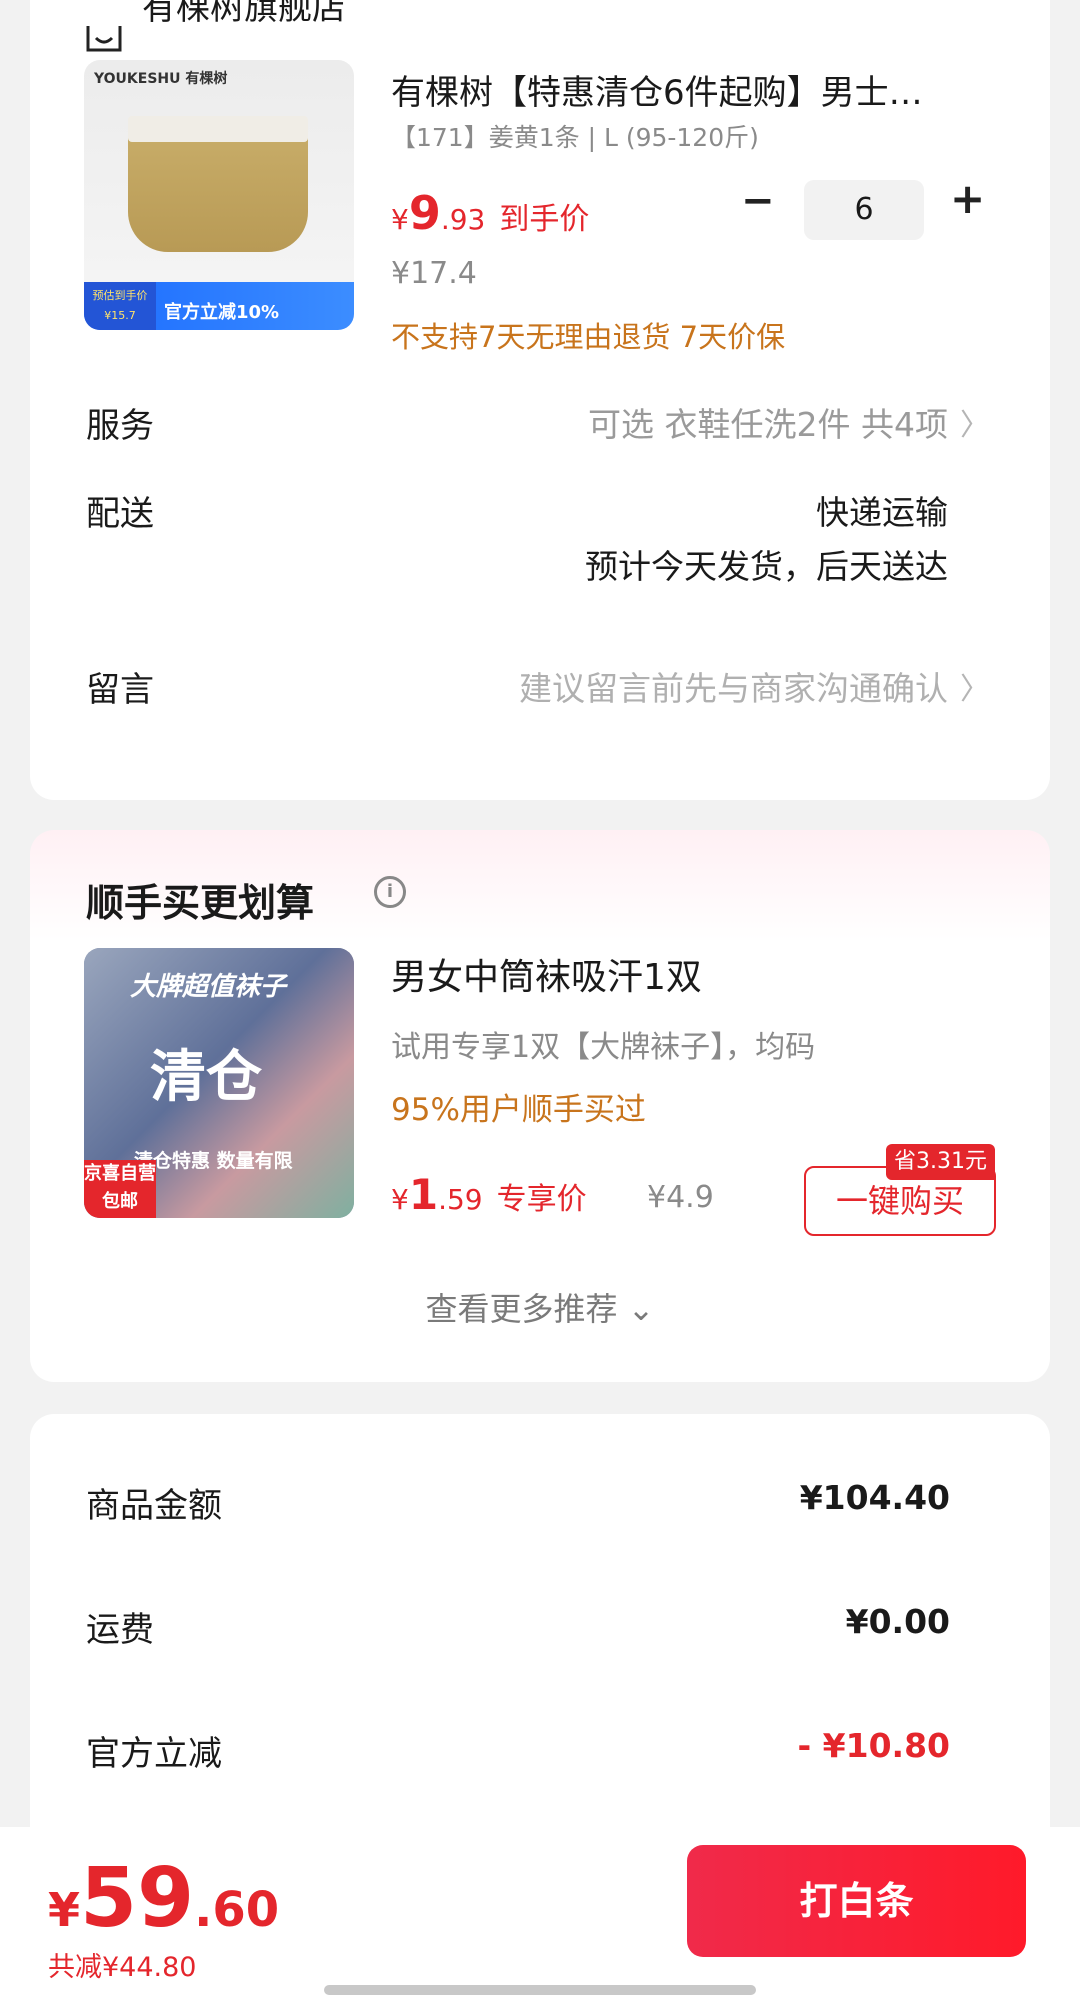 The width and height of the screenshot is (1080, 1995). What do you see at coordinates (540, 1911) in the screenshot?
I see `checkout-bar: ¥59.60 共减¥44.80 打白条` at bounding box center [540, 1911].